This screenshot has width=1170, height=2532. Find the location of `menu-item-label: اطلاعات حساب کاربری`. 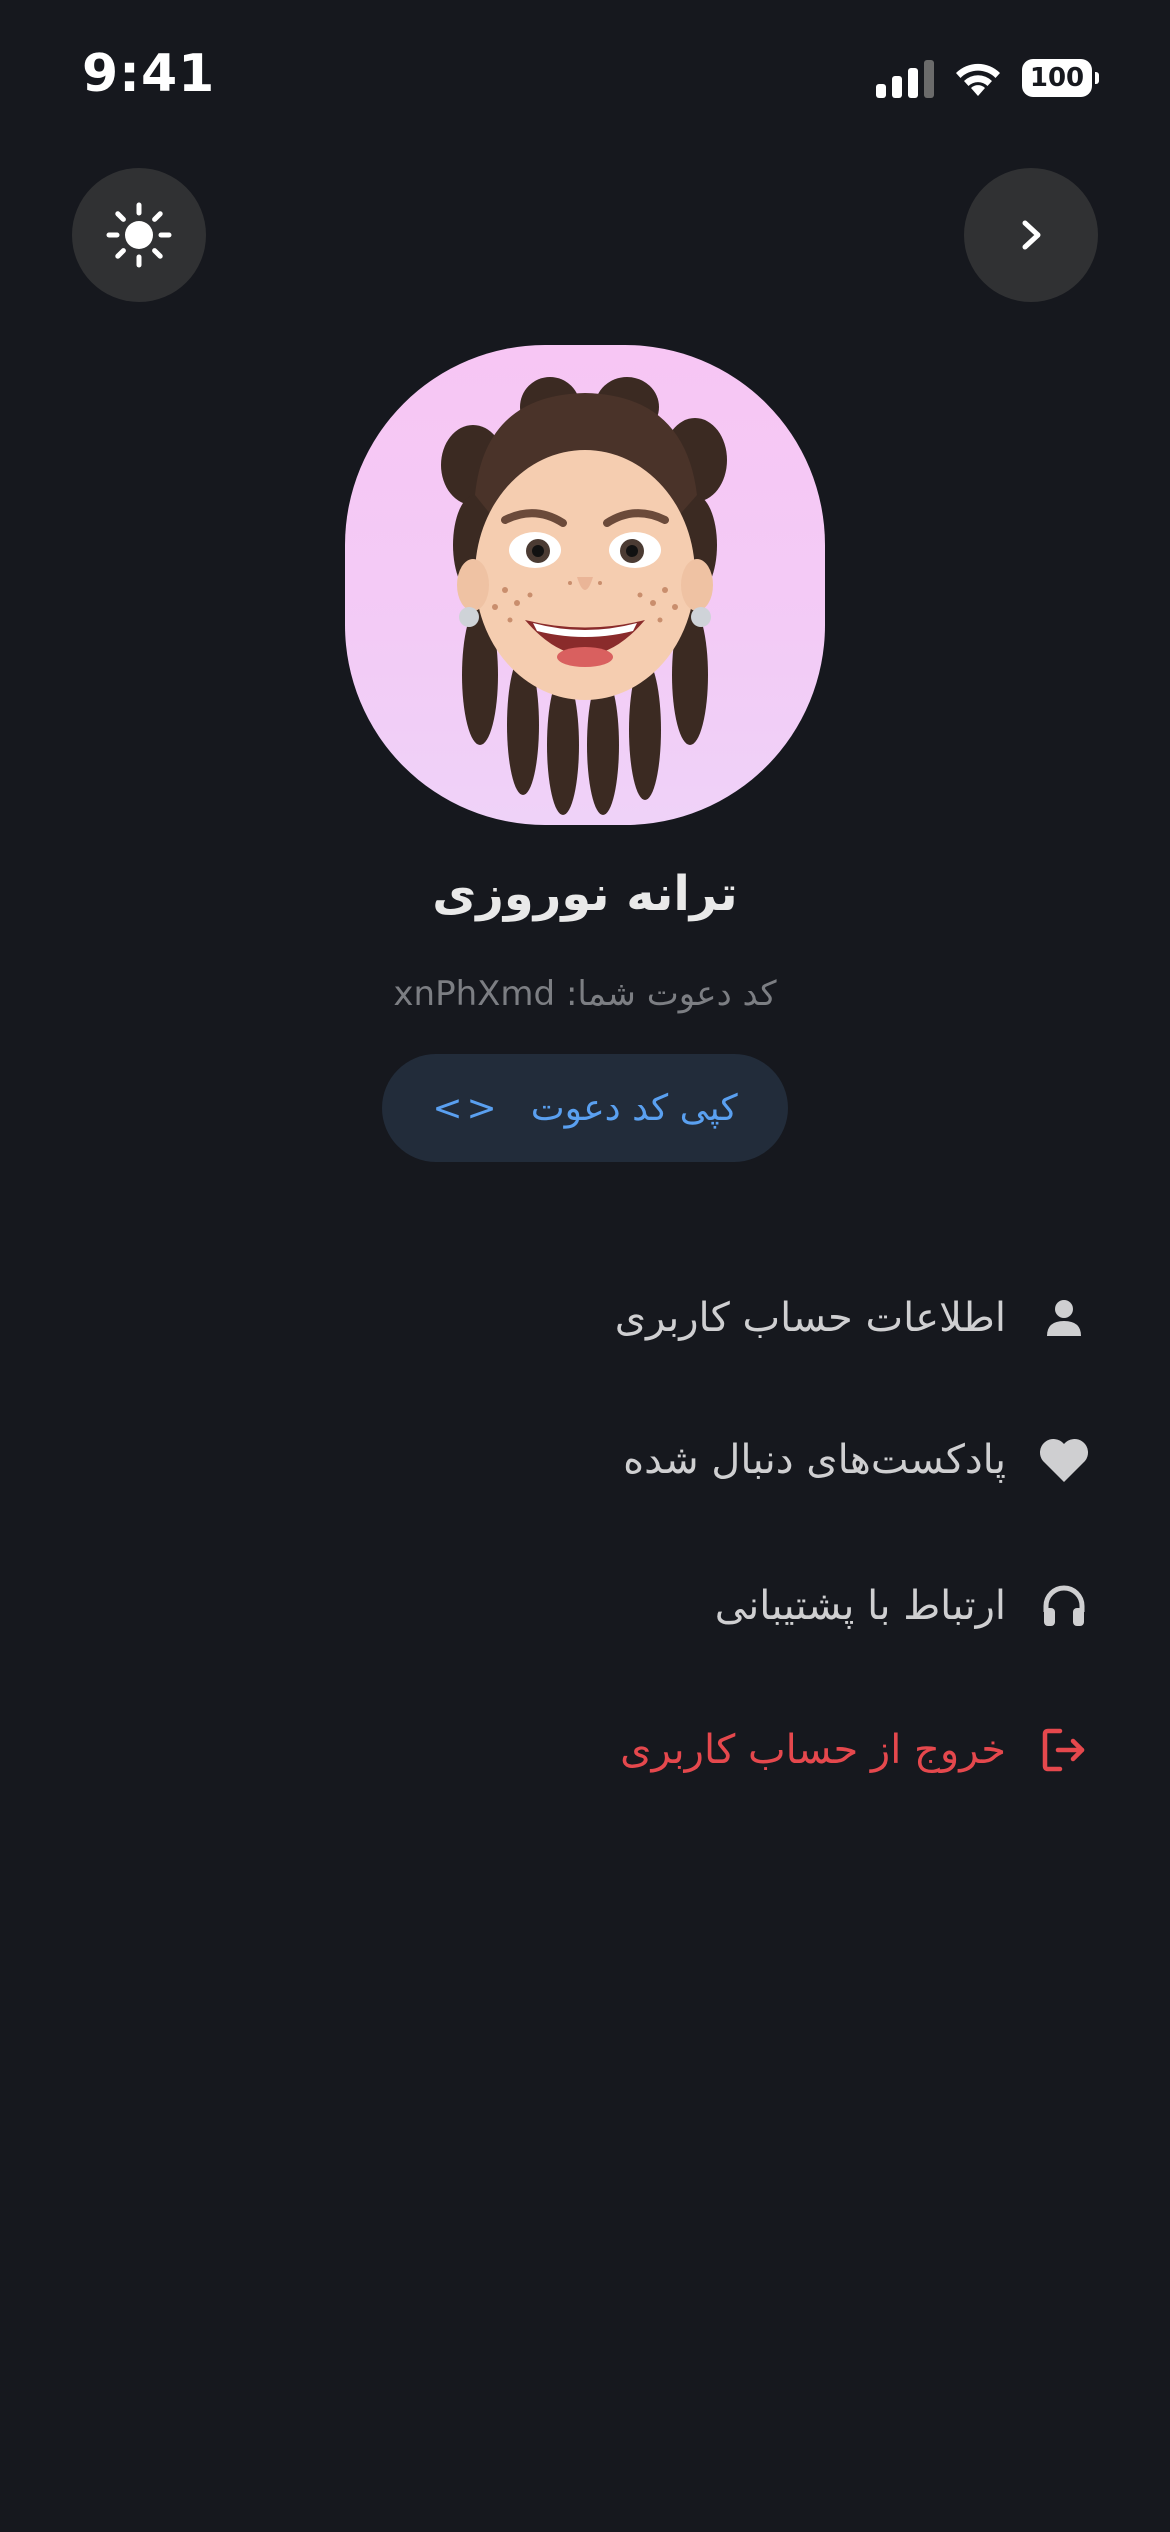

menu-item-label: اطلاعات حساب کاربری is located at coordinates (810, 1318).